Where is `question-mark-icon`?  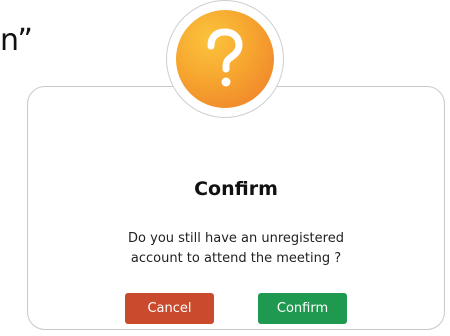
question-mark-icon is located at coordinates (225, 59).